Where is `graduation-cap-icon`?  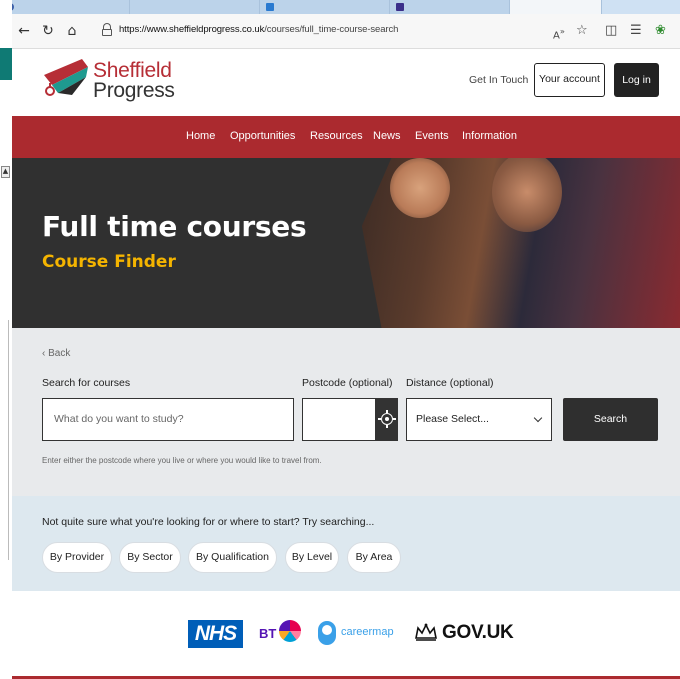
graduation-cap-icon is located at coordinates (66, 77).